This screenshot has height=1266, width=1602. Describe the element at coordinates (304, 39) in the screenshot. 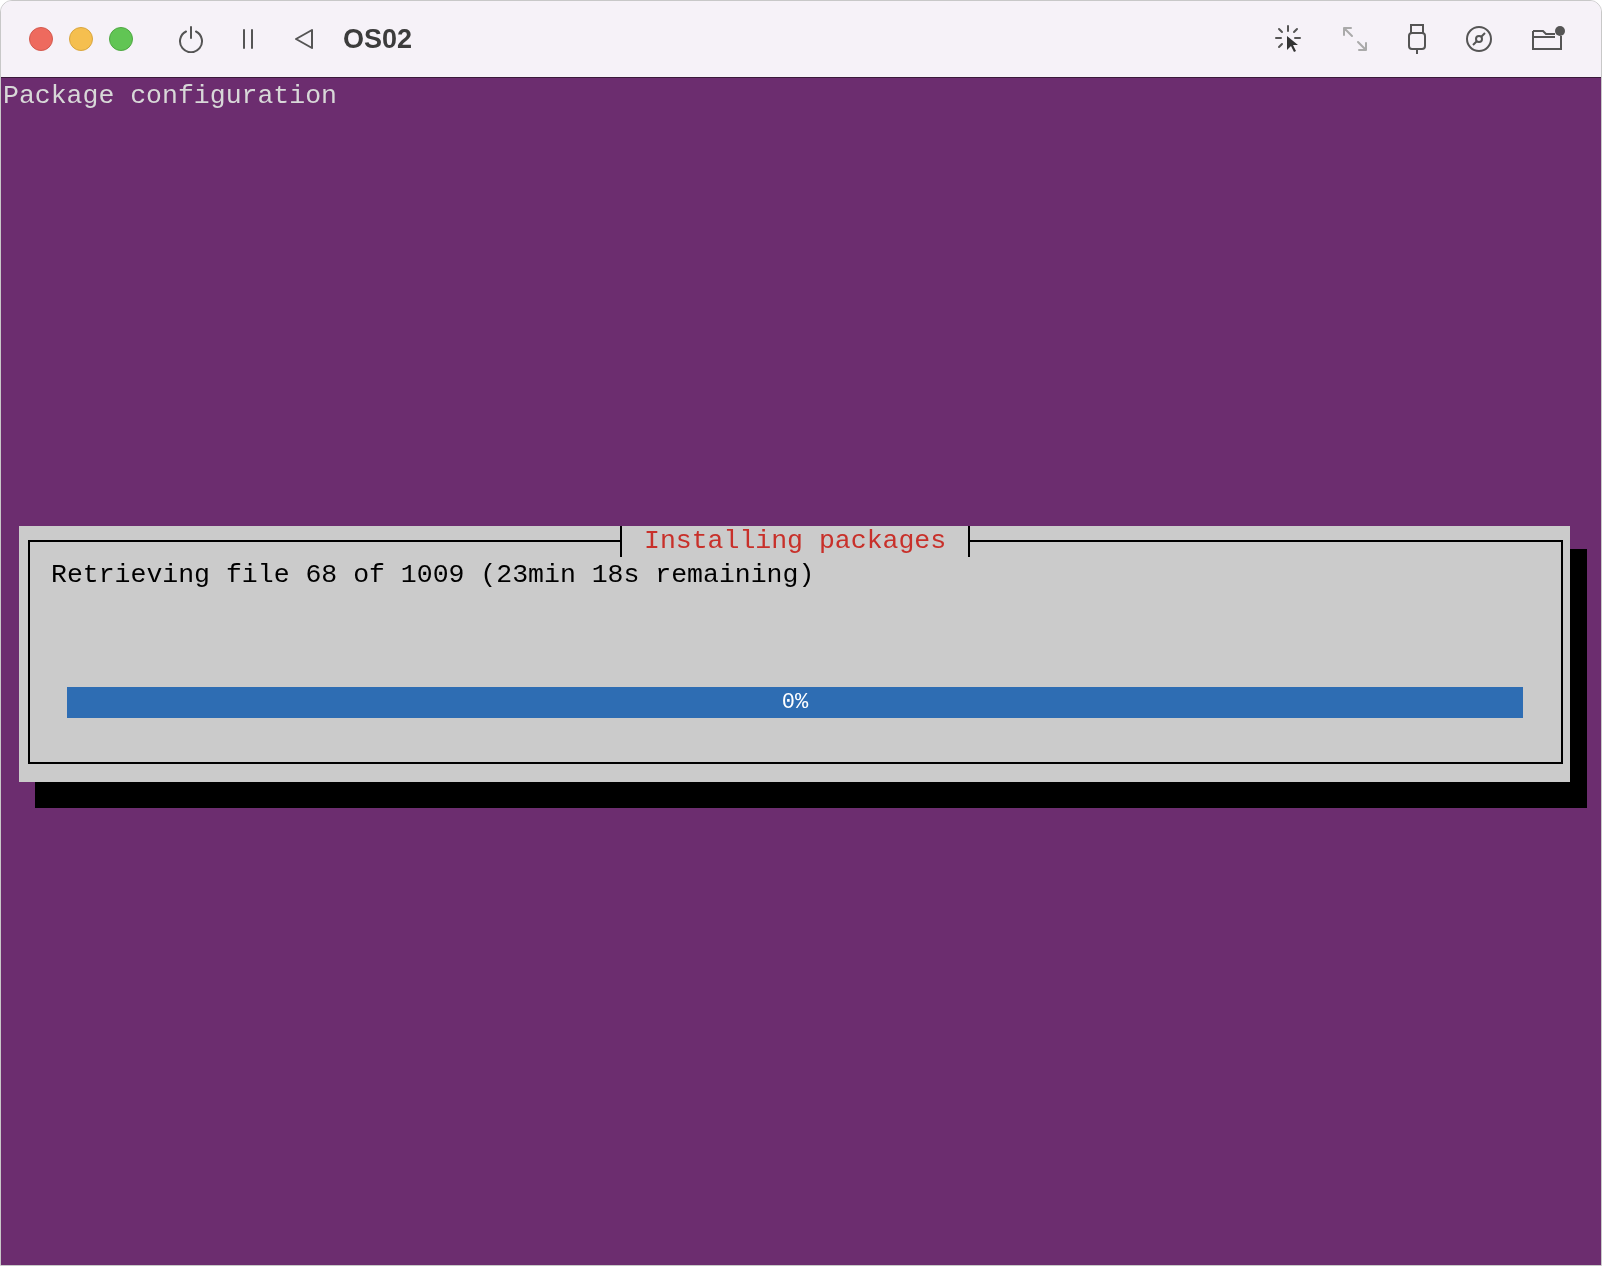

I see `back-icon` at that location.